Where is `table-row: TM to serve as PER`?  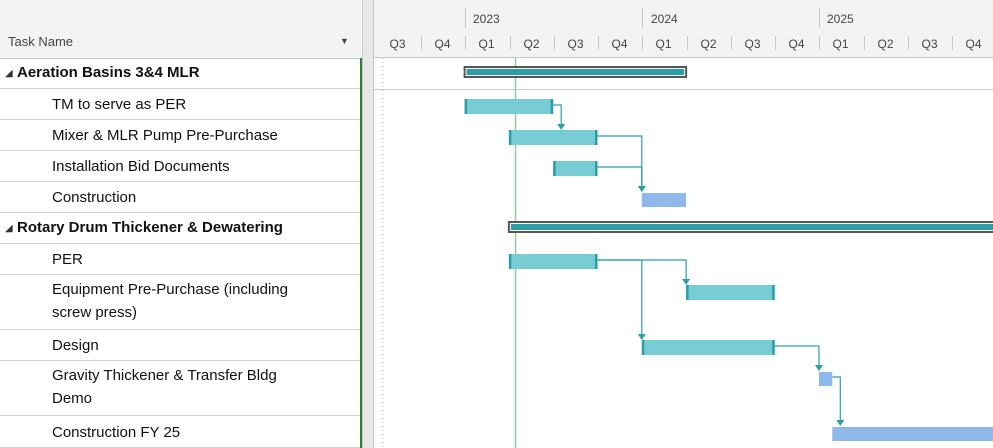 table-row: TM to serve as PER is located at coordinates (180, 104).